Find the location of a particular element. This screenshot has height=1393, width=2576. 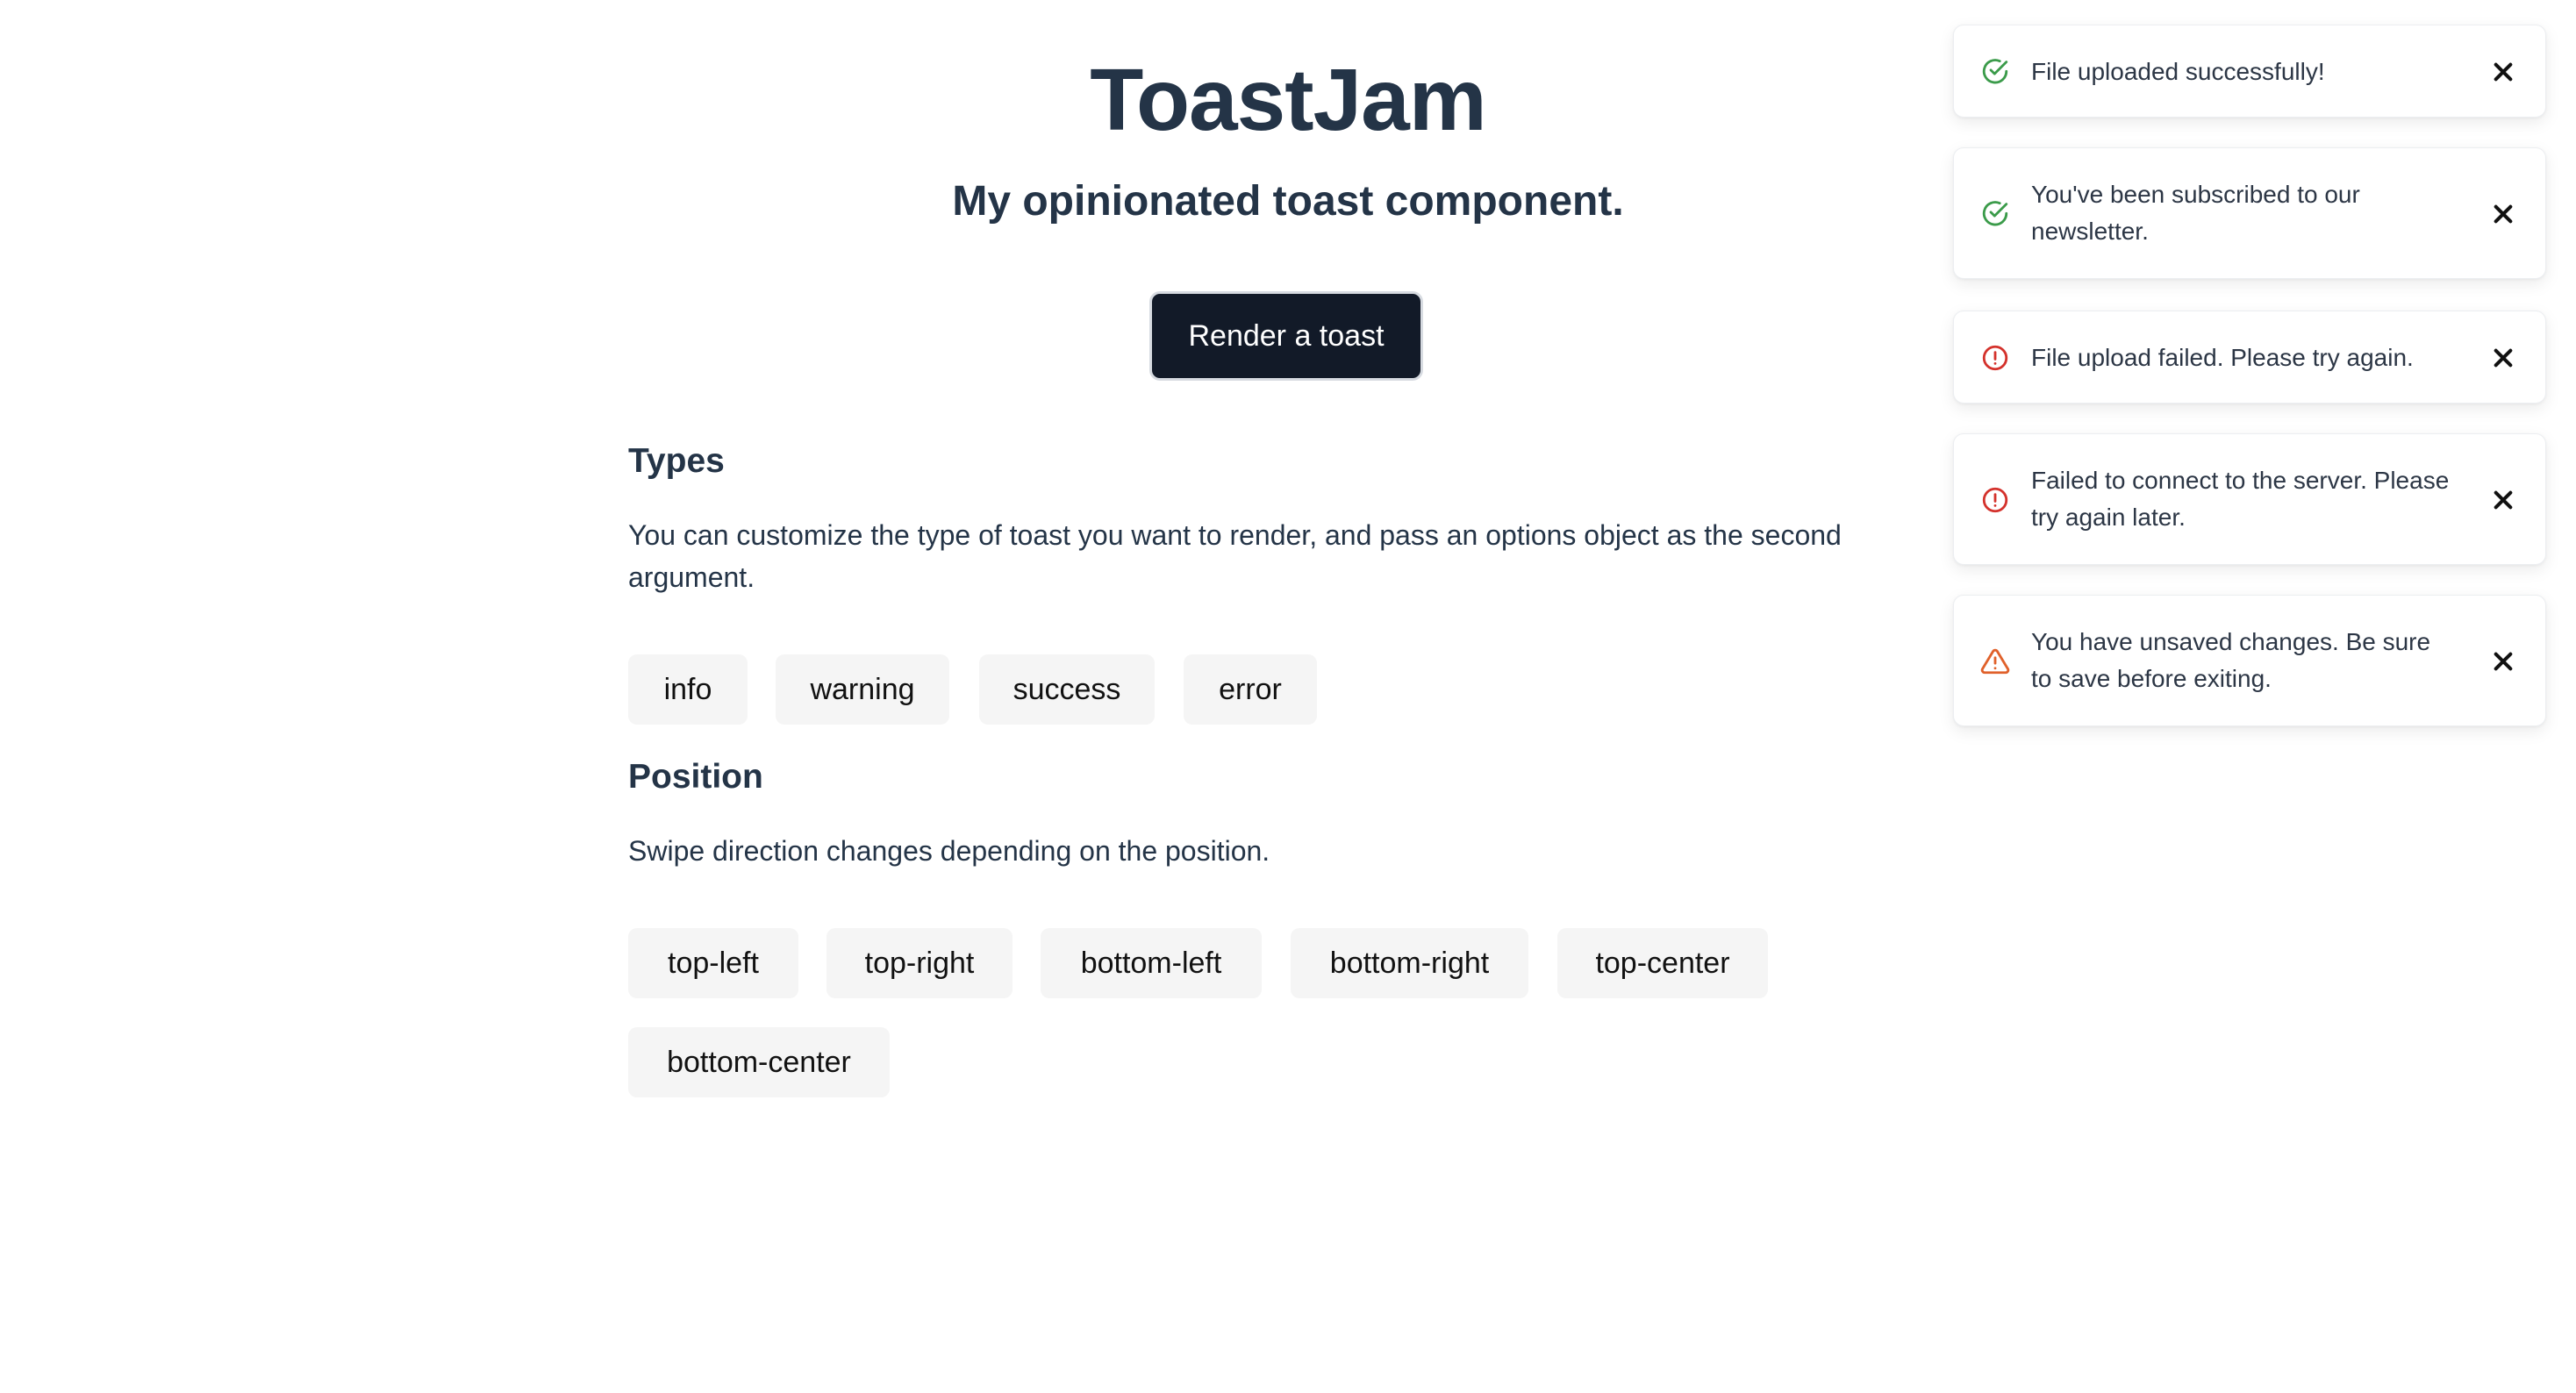

position-button-bottom-right: bottom-right is located at coordinates (1409, 963).